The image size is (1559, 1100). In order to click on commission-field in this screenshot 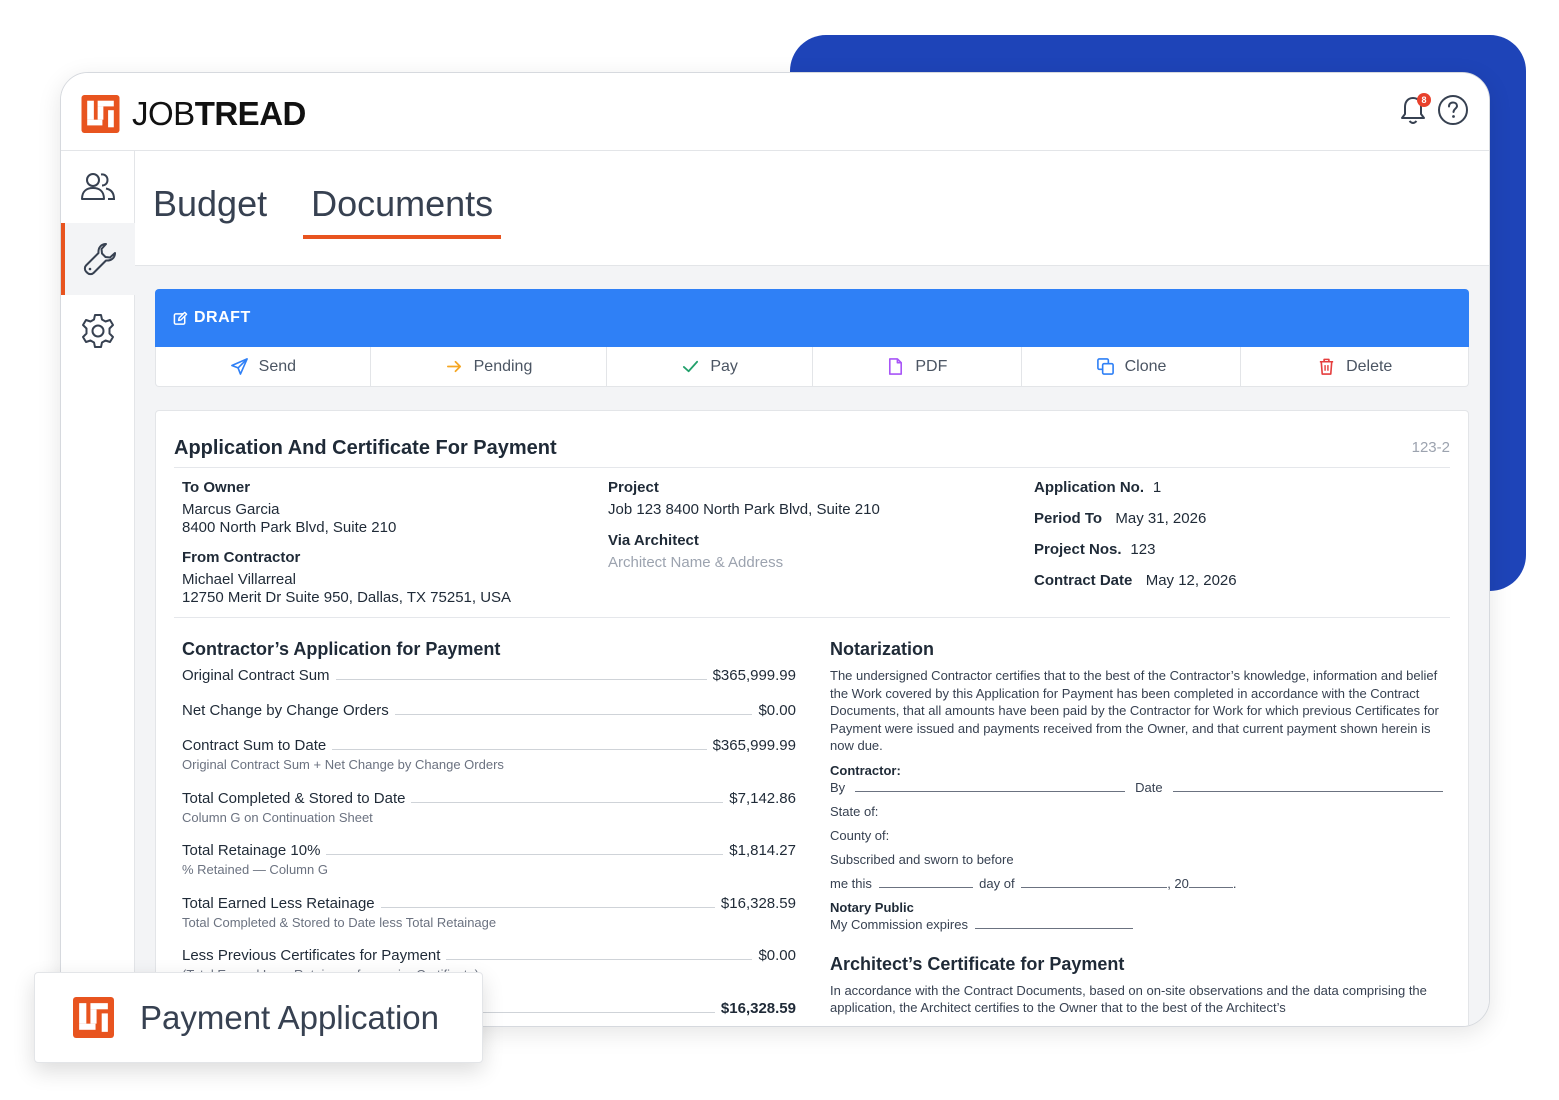, I will do `click(1053, 923)`.